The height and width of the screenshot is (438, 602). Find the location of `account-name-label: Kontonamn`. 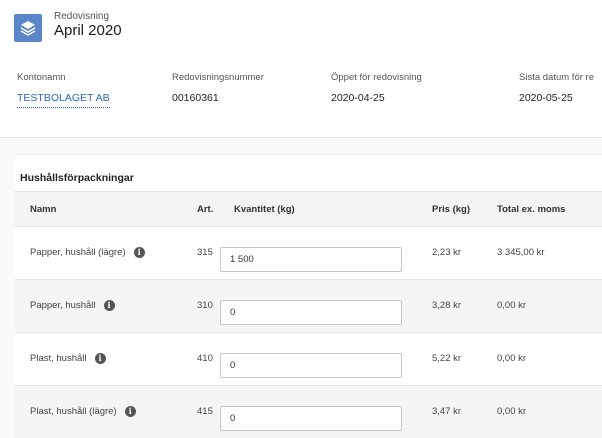

account-name-label: Kontonamn is located at coordinates (41, 77).